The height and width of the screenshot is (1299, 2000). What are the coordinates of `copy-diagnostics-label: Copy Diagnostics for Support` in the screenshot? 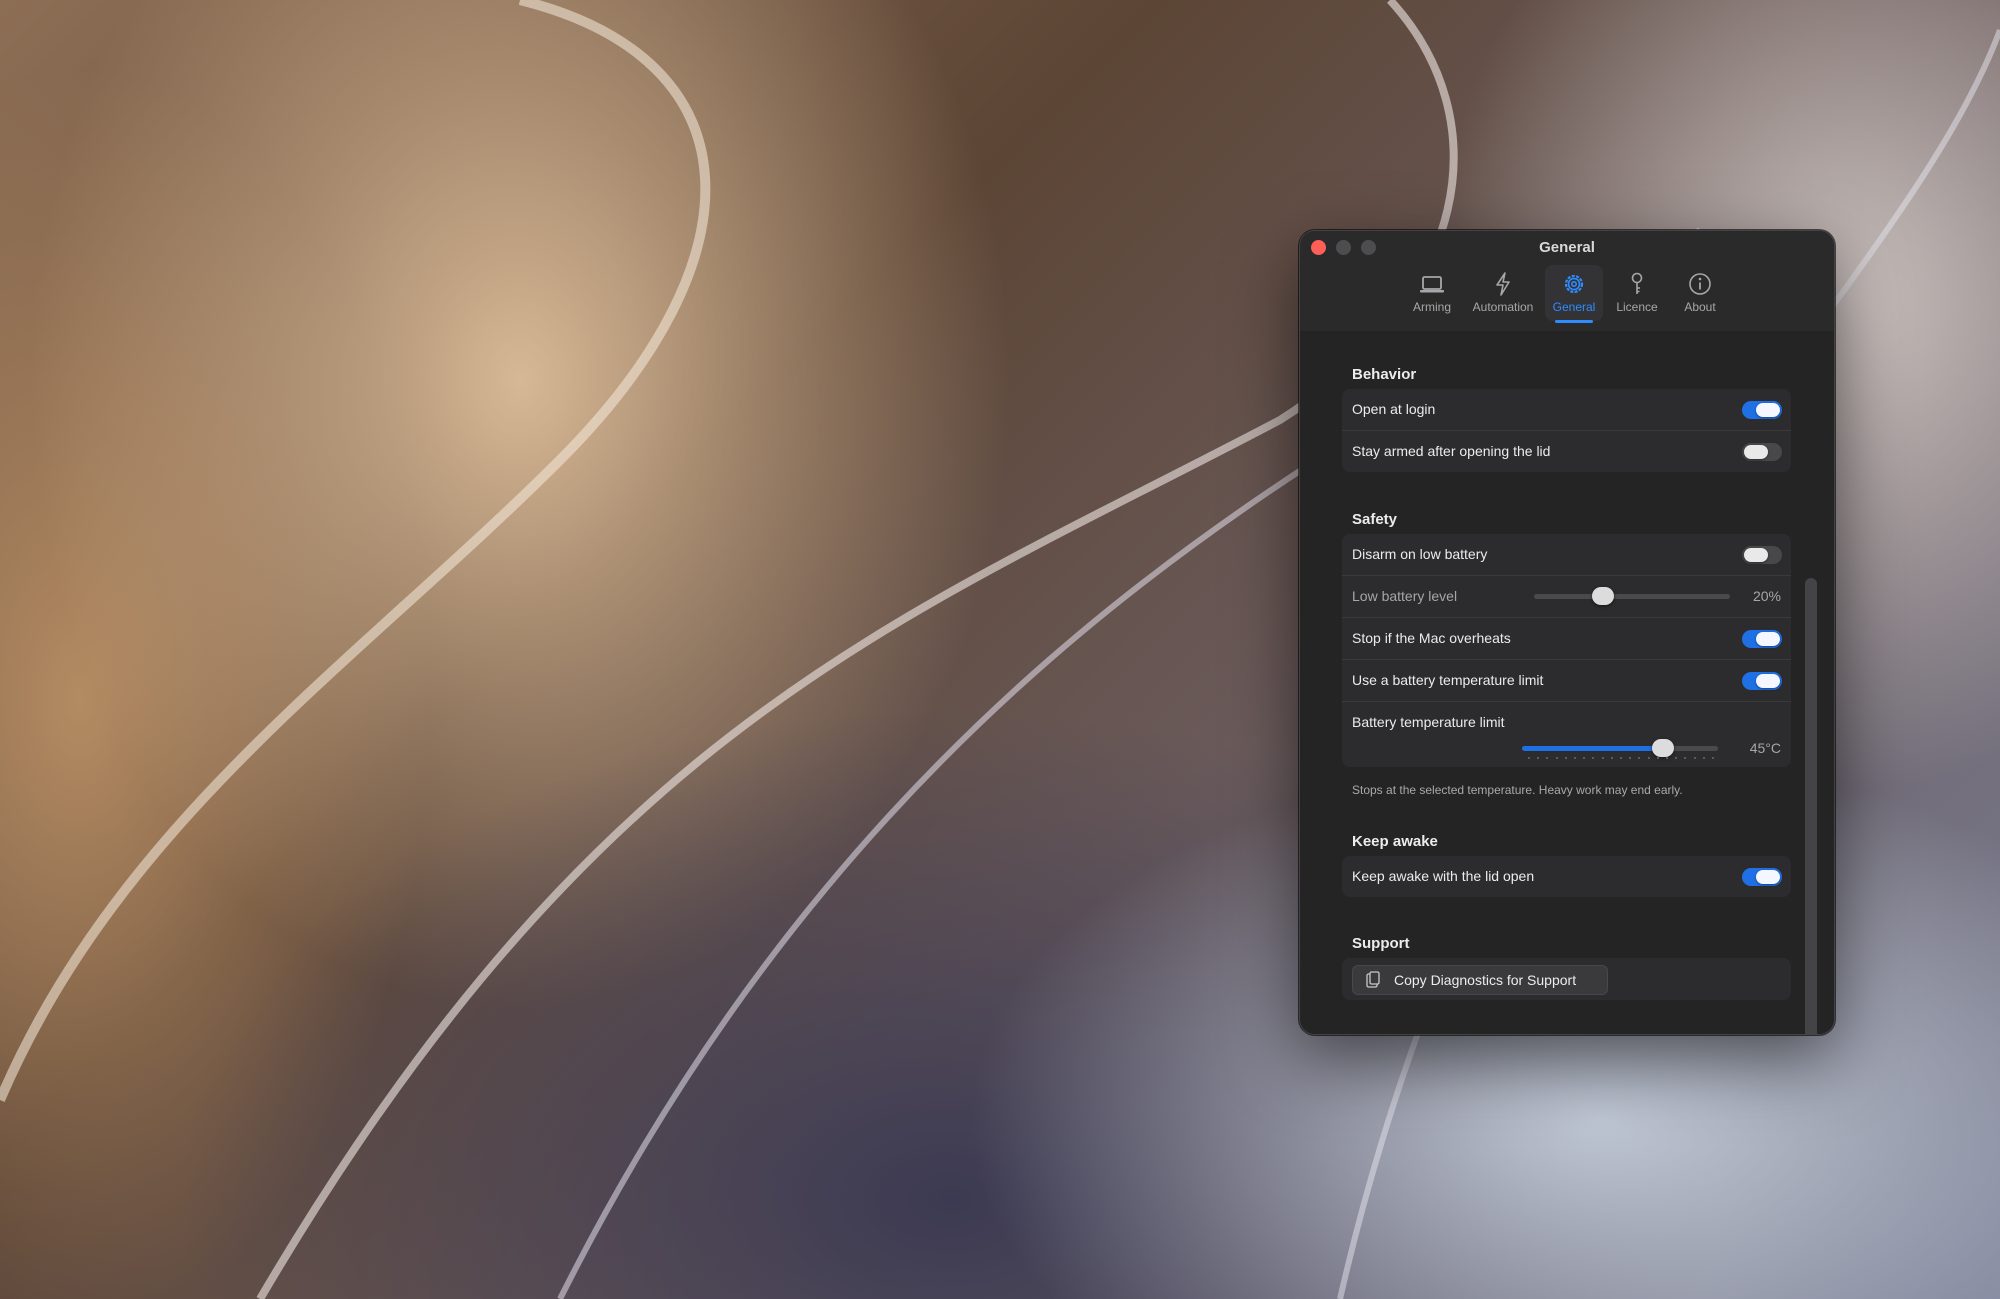 It's located at (1485, 980).